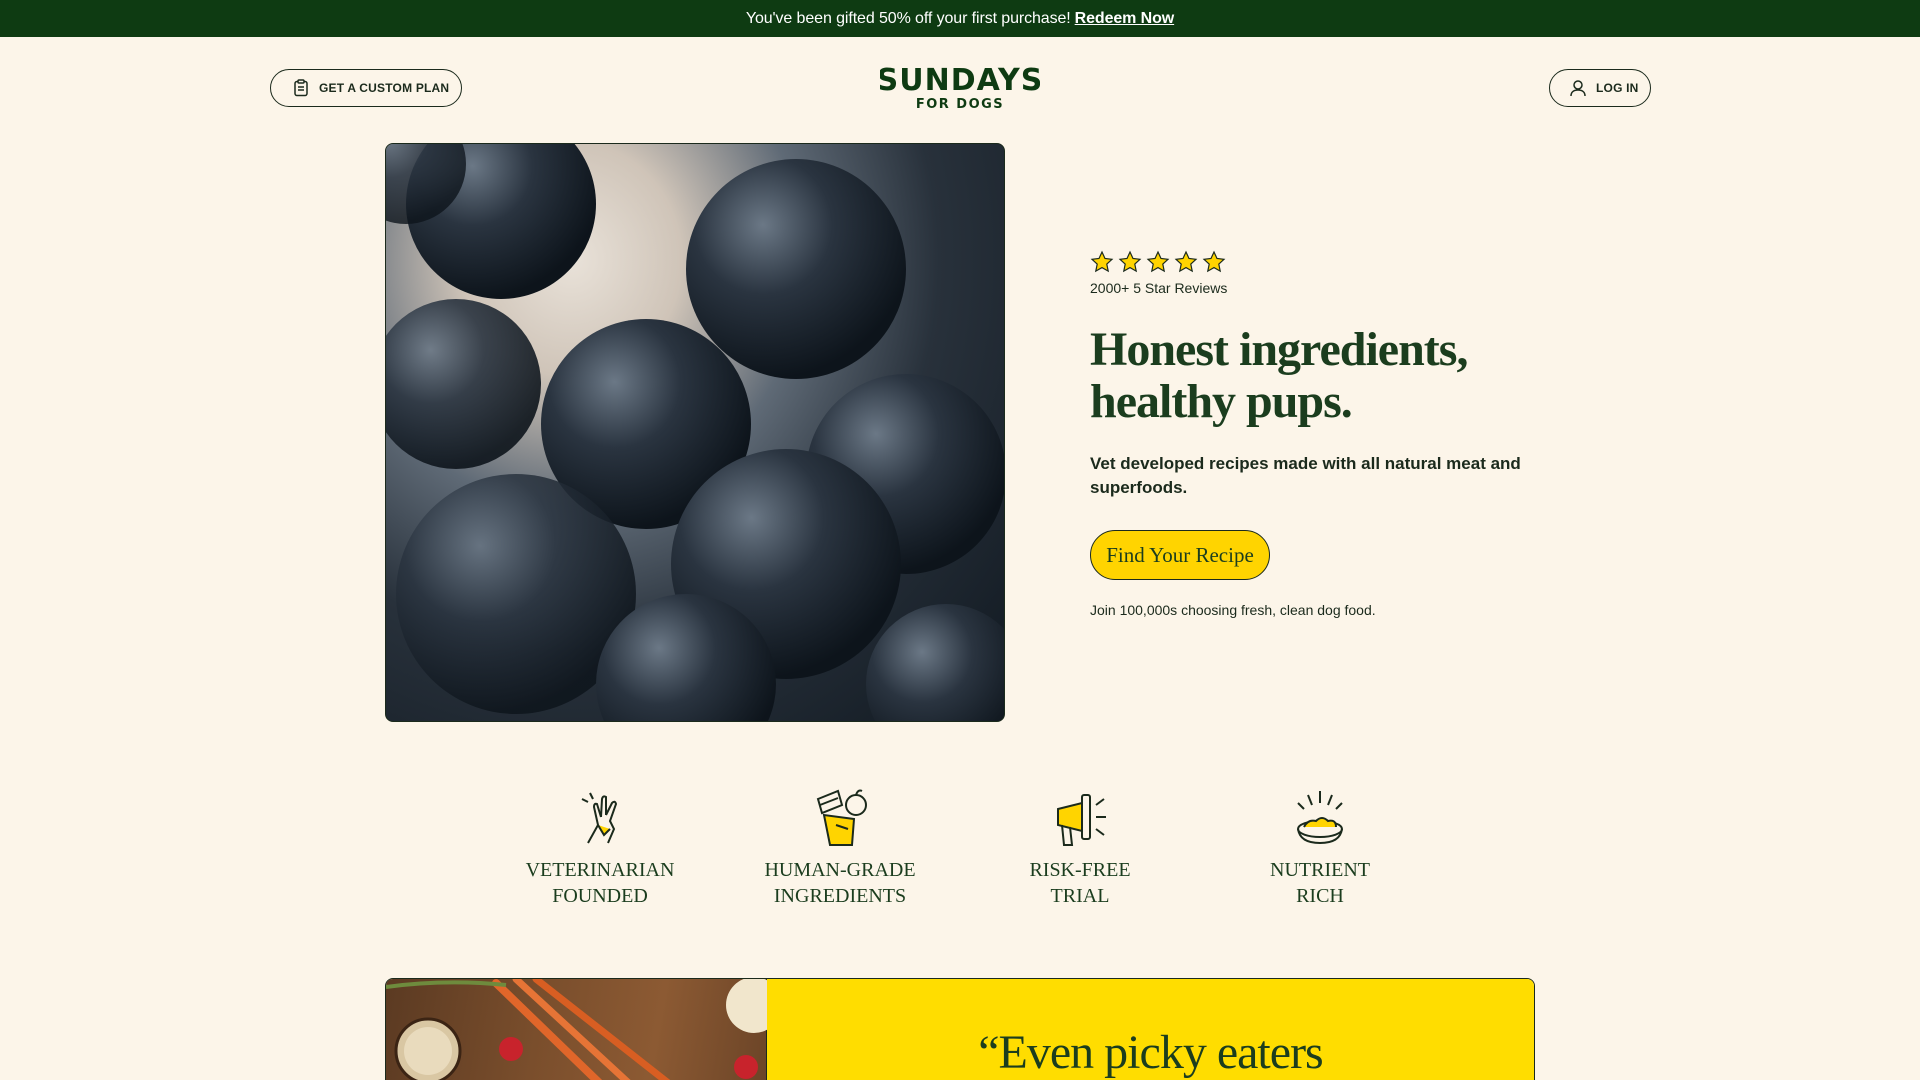 This screenshot has height=1080, width=1920. What do you see at coordinates (1150, 1052) in the screenshot?
I see `testimonial-quote-text: “Even picky eaters` at bounding box center [1150, 1052].